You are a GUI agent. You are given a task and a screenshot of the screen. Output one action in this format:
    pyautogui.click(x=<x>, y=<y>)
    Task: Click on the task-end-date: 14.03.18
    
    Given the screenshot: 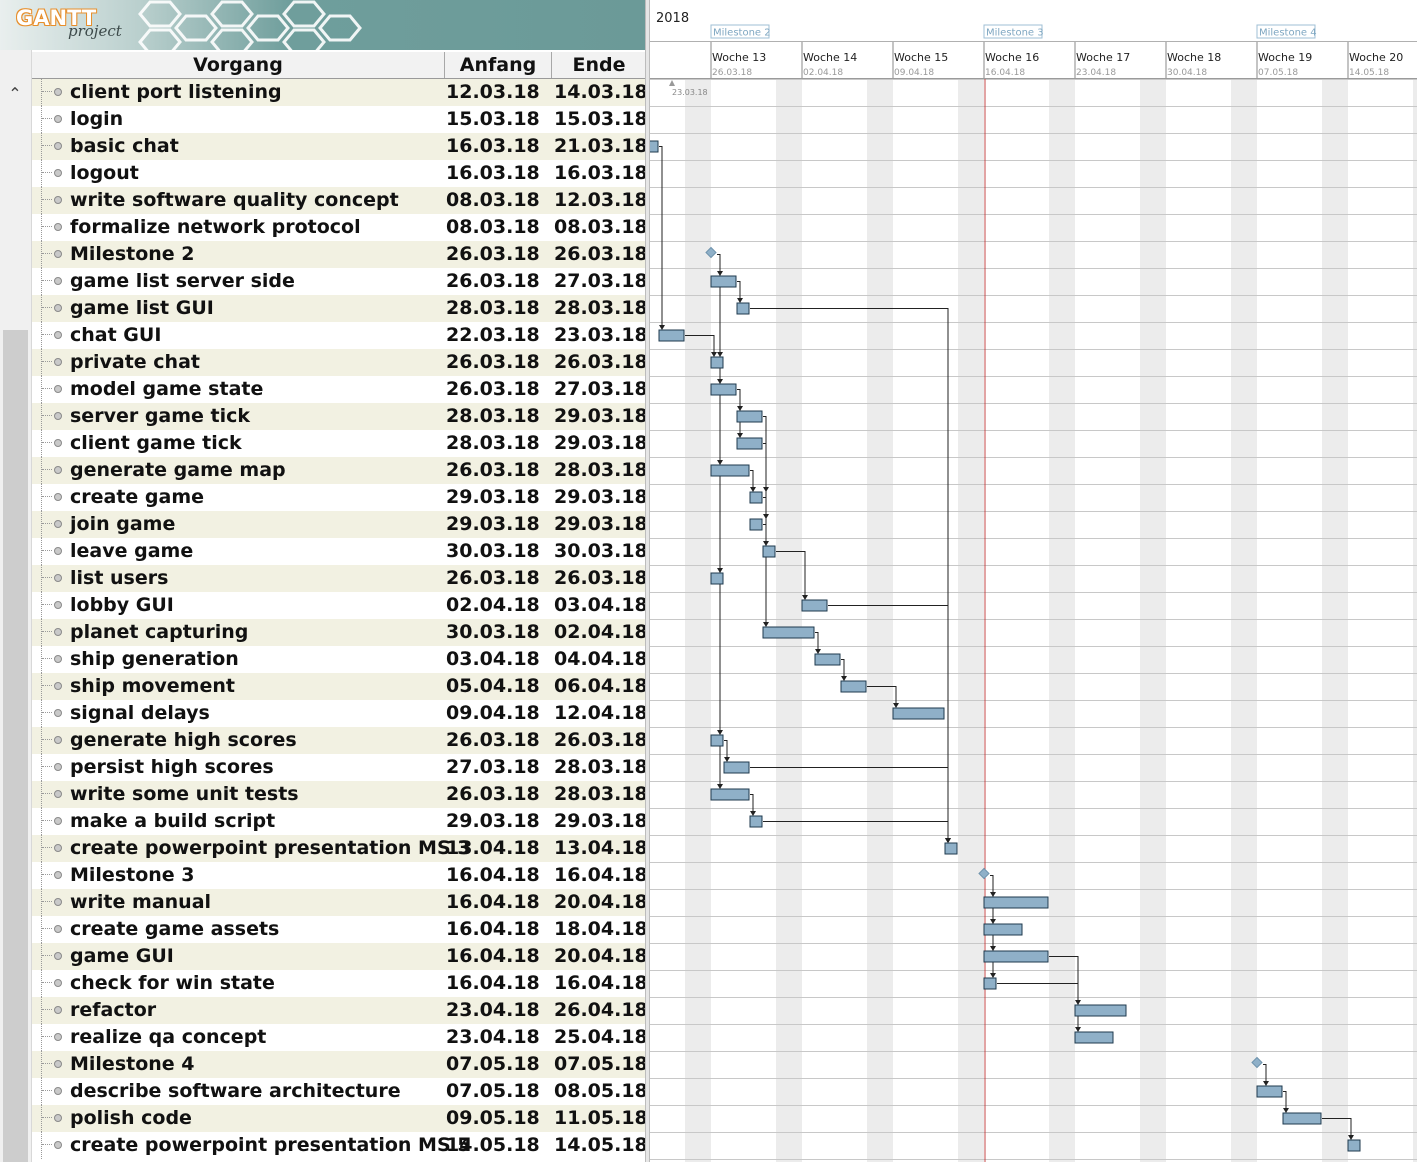 What is the action you would take?
    pyautogui.click(x=600, y=92)
    